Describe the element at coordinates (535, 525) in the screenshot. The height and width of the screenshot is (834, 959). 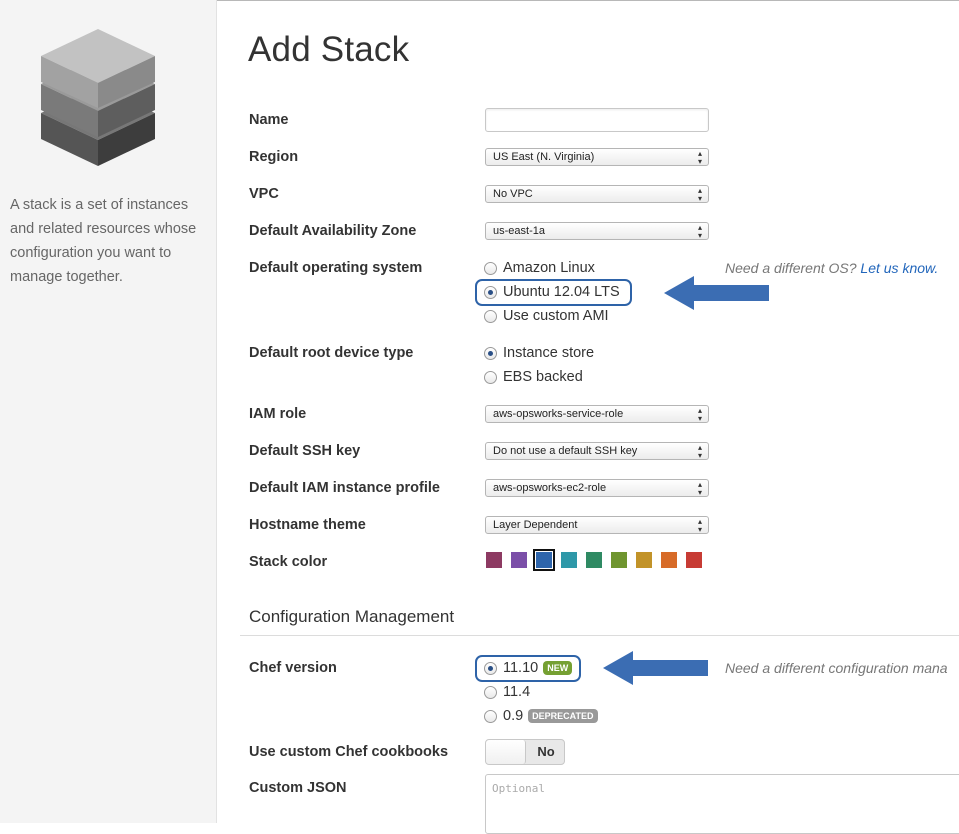
I see `hostname-theme-select-value: Layer Dependent` at that location.